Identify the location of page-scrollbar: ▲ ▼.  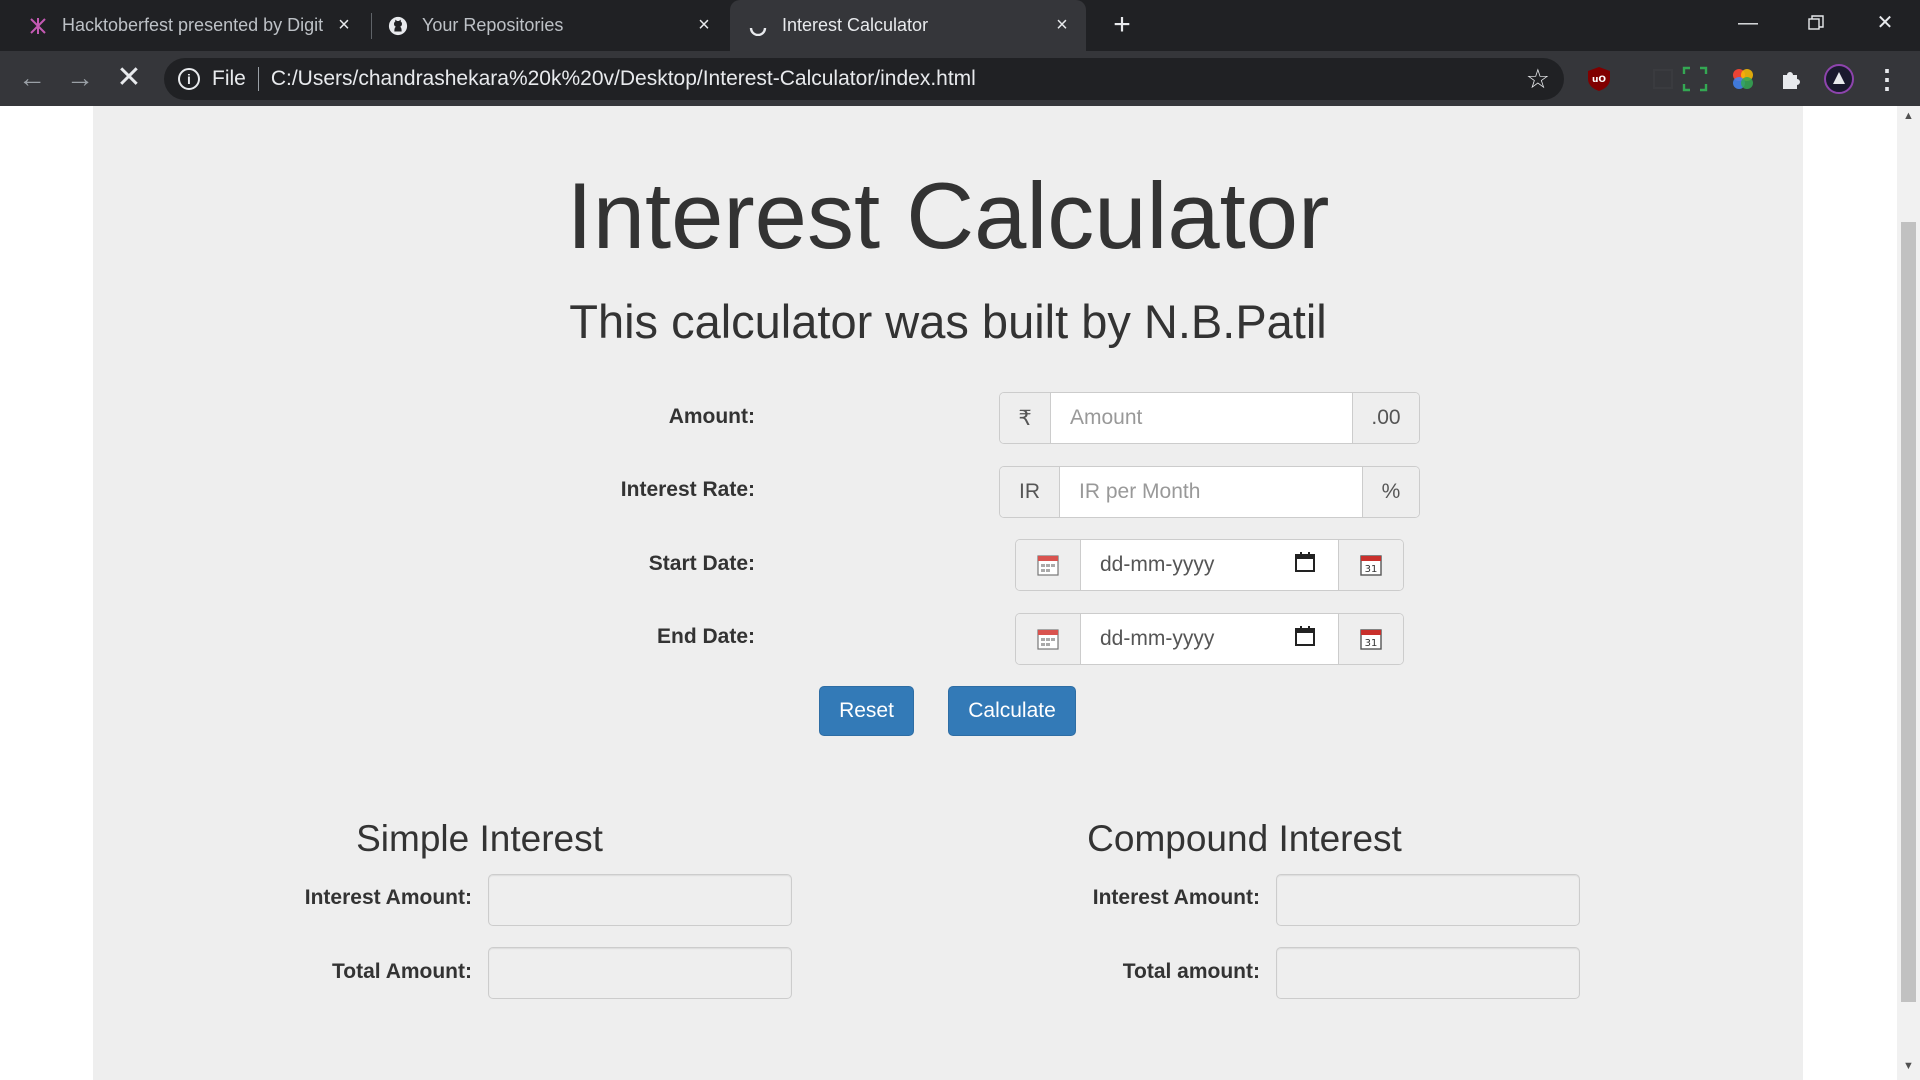
(1908, 593).